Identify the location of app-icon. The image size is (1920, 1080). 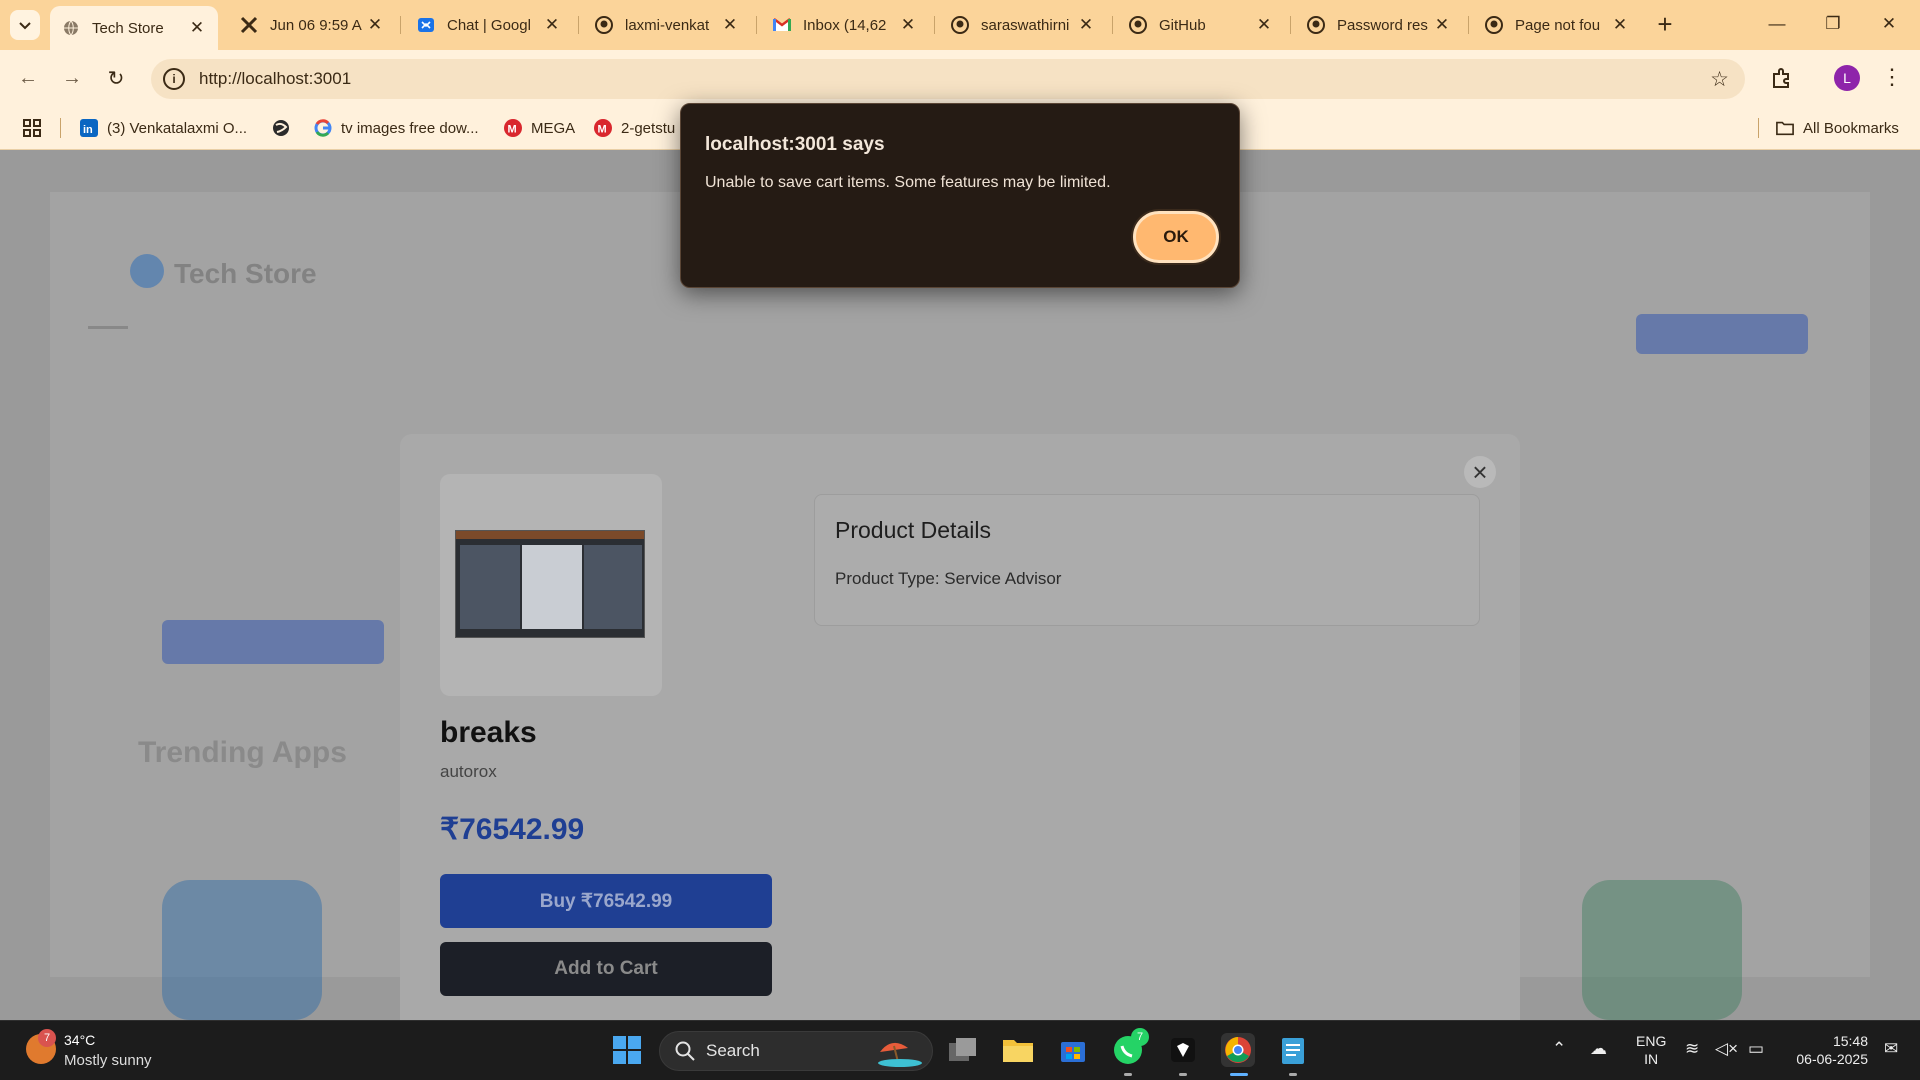
(1183, 1050).